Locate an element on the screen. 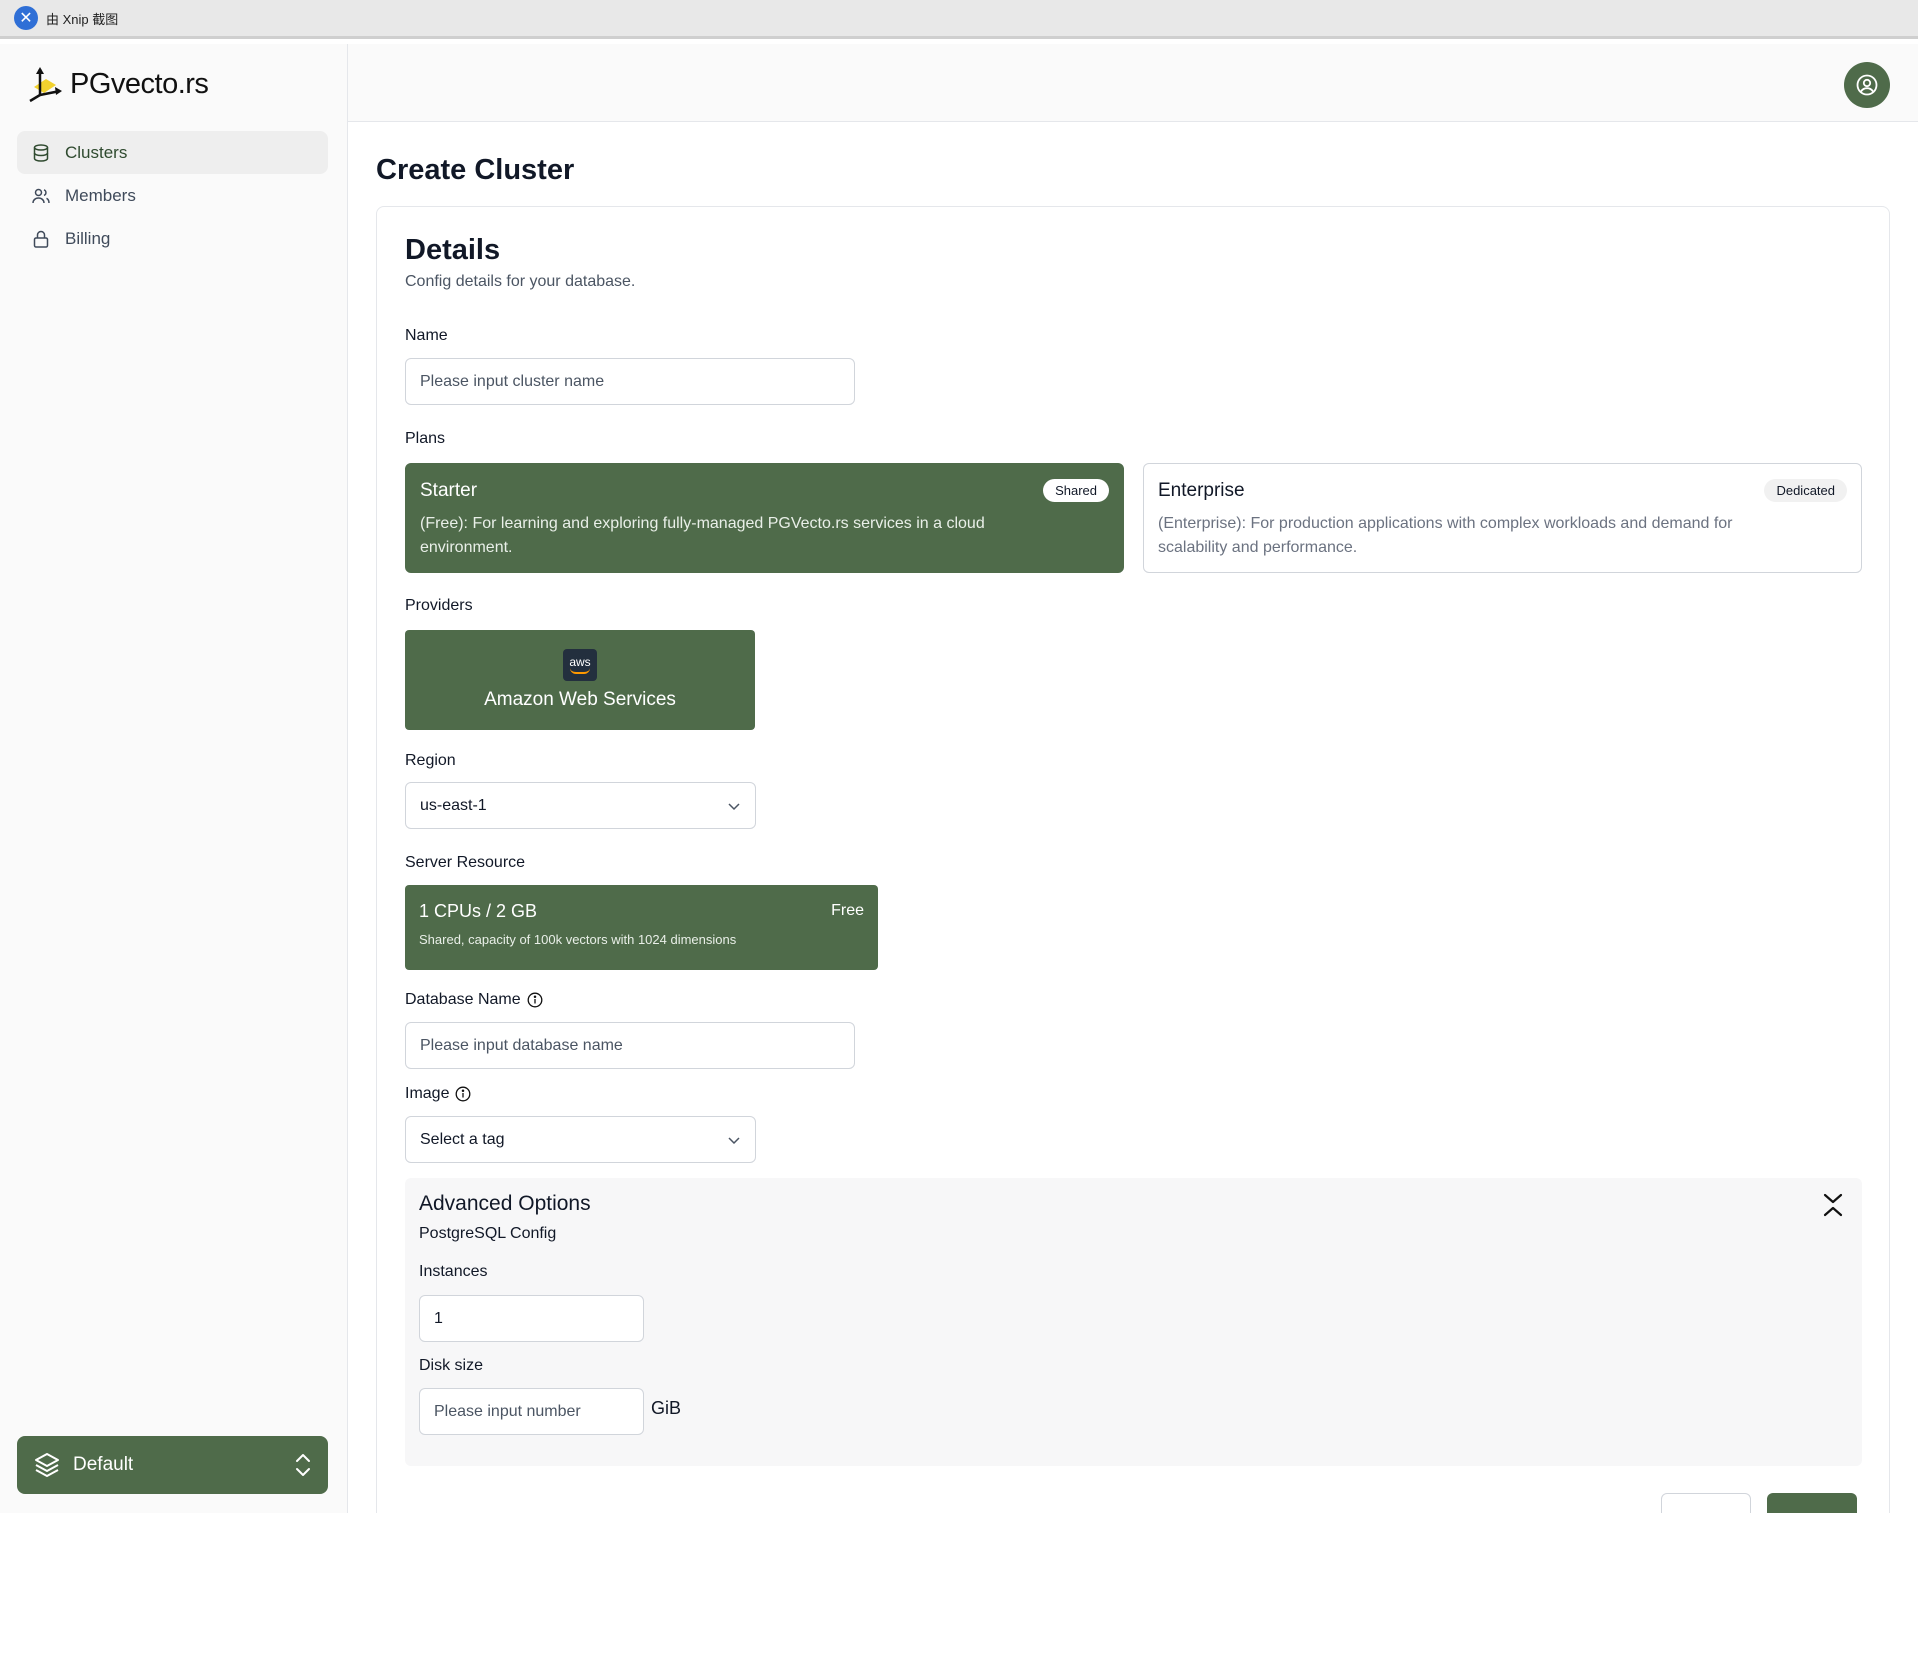 This screenshot has height=1653, width=1918. top-bar is located at coordinates (1133, 83).